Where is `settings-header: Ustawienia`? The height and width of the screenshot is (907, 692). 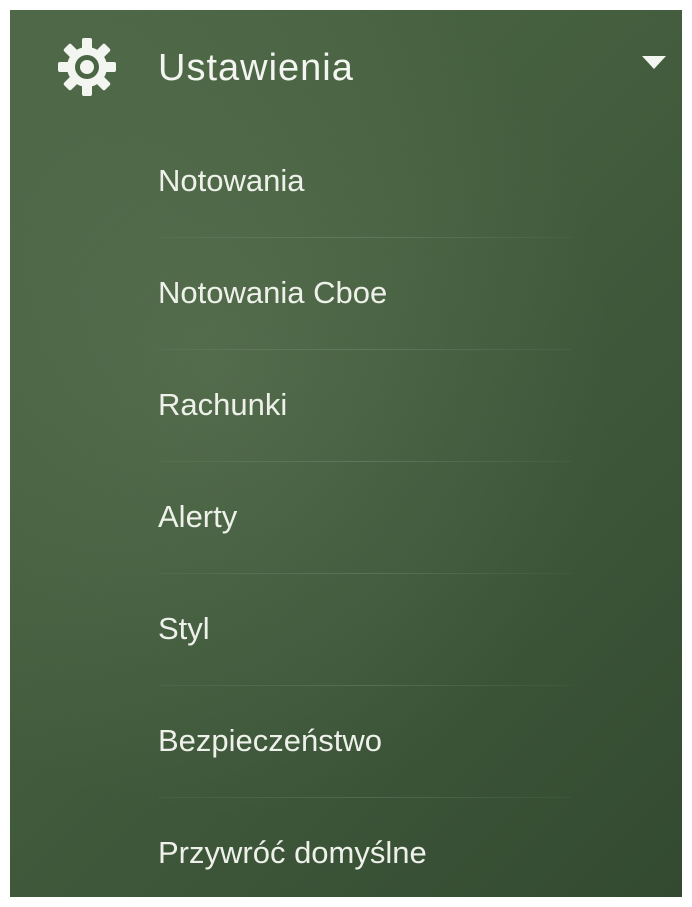
settings-header: Ustawienia is located at coordinates (346, 69).